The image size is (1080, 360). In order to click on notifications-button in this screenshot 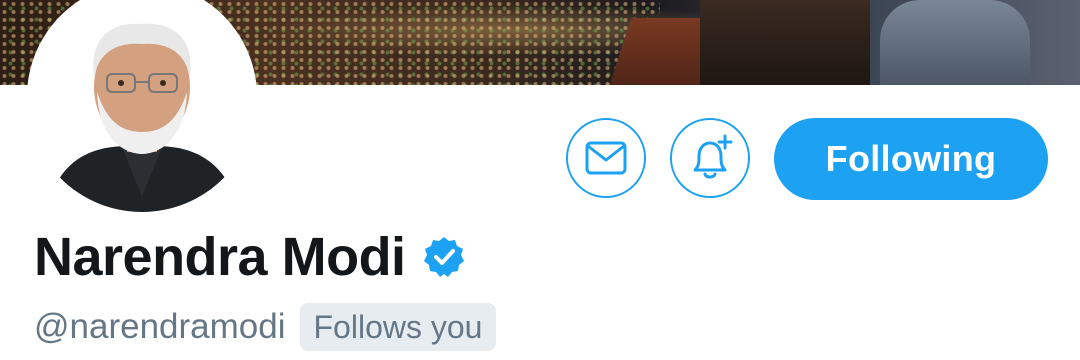, I will do `click(710, 158)`.